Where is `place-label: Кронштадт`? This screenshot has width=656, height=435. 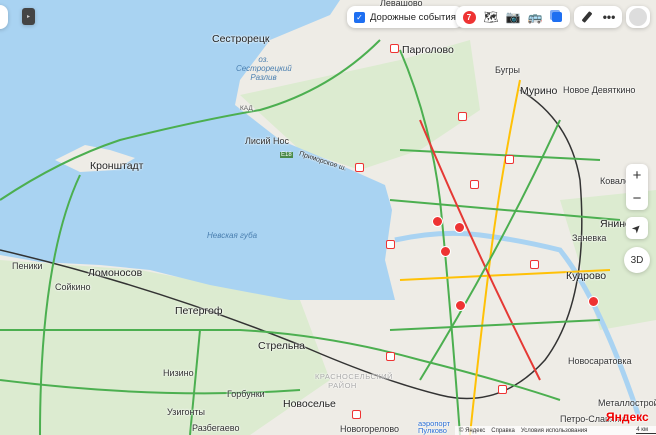 place-label: Кронштадт is located at coordinates (117, 166).